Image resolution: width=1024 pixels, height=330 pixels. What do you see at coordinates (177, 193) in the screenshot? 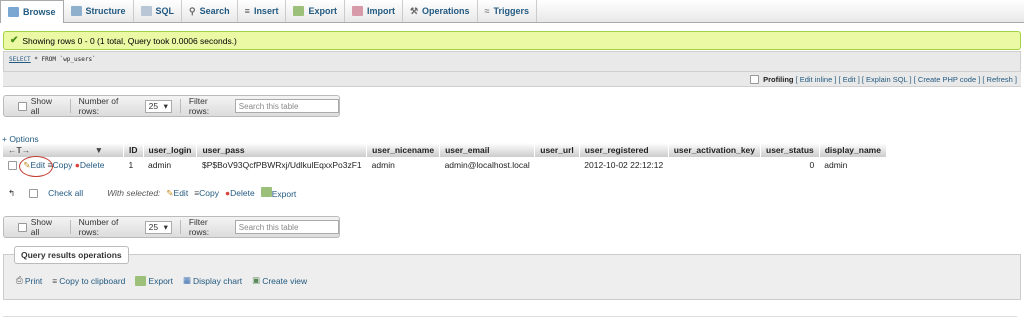
I see `bulk-edit-button: ✎Edit` at bounding box center [177, 193].